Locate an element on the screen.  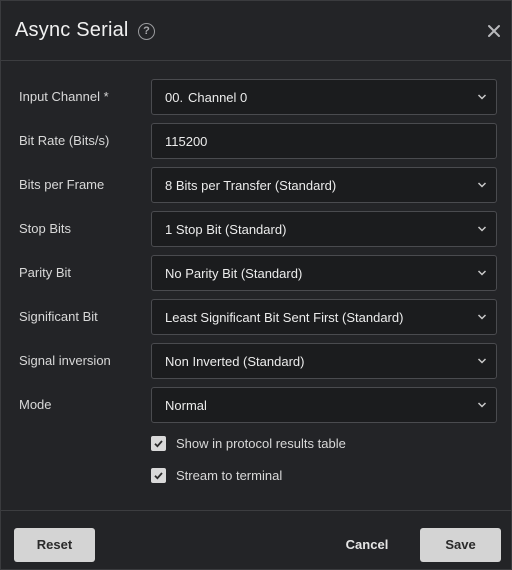
signal-inversion-label: Signal inversion is located at coordinates (65, 360).